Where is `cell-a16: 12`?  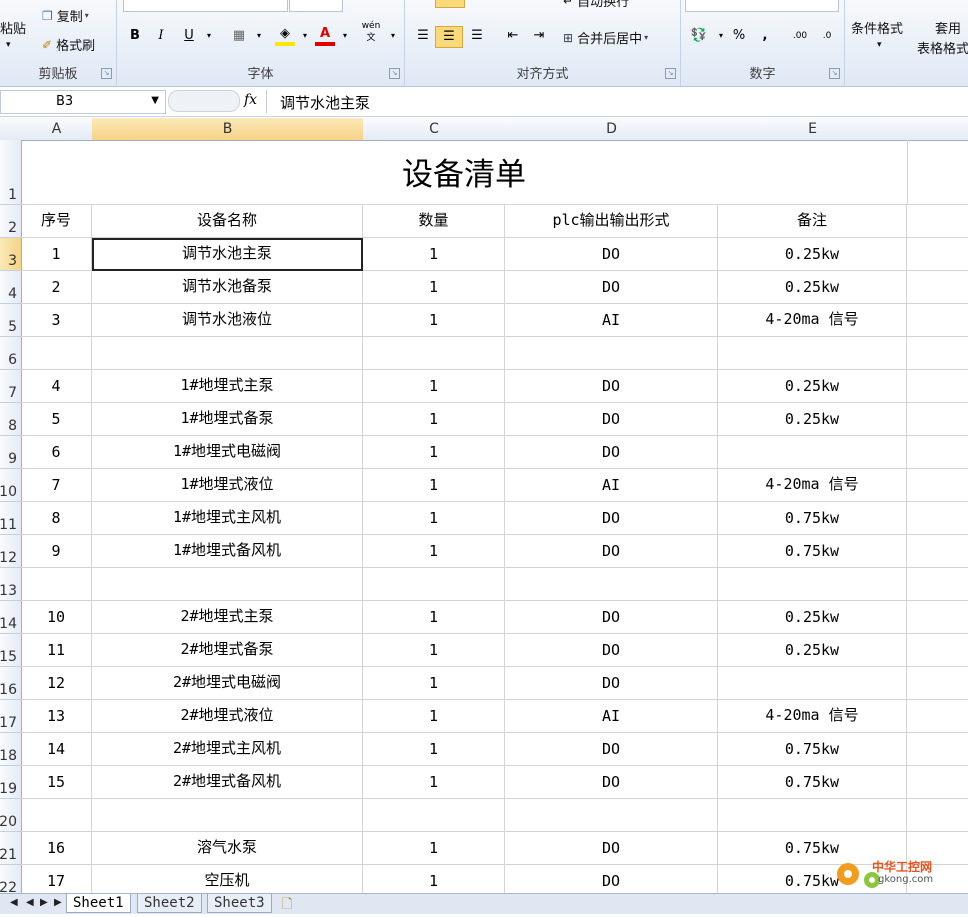
cell-a16: 12 is located at coordinates (56, 683).